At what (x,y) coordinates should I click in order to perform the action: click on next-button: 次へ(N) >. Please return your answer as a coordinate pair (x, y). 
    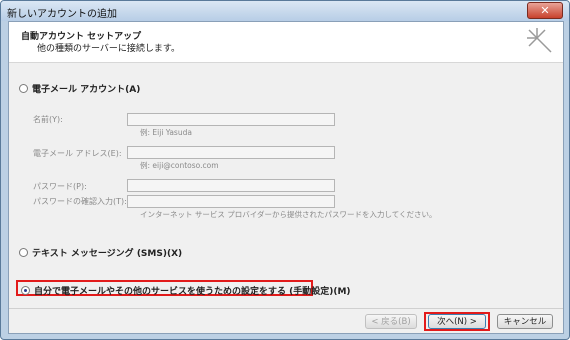
    Looking at the image, I should click on (457, 321).